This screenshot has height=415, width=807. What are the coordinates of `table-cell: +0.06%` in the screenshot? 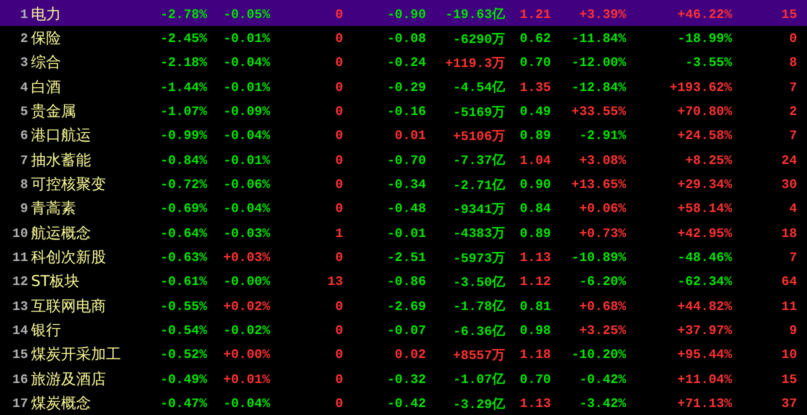 It's located at (602, 208).